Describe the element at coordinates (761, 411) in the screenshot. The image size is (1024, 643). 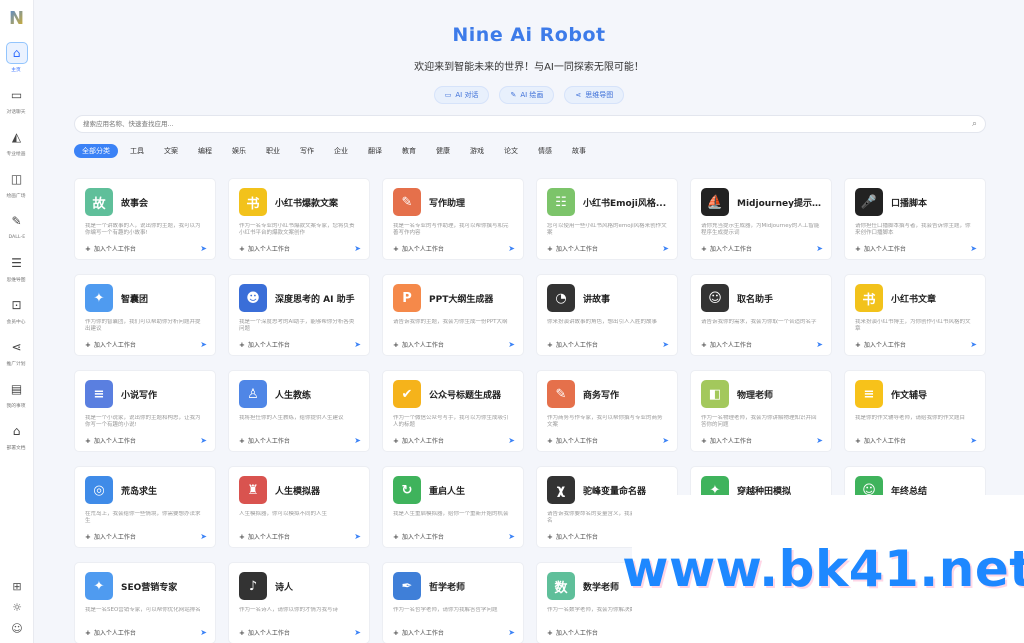
I see `app-card: ◧ 物理老师 作为一名物理老师，我会为你讲解物理知识并回答你的问题 + 加入个人工作台 ➤` at that location.